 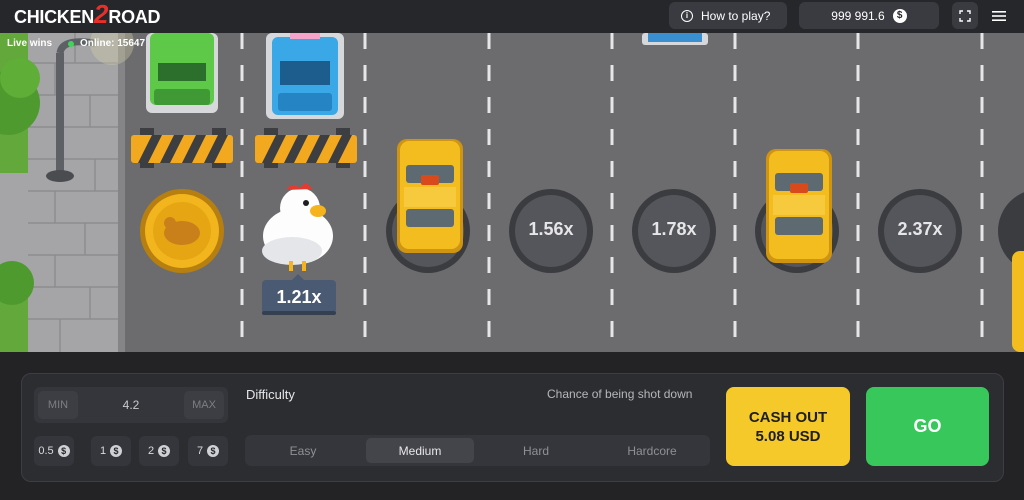 I want to click on fullscreen-button, so click(x=965, y=15).